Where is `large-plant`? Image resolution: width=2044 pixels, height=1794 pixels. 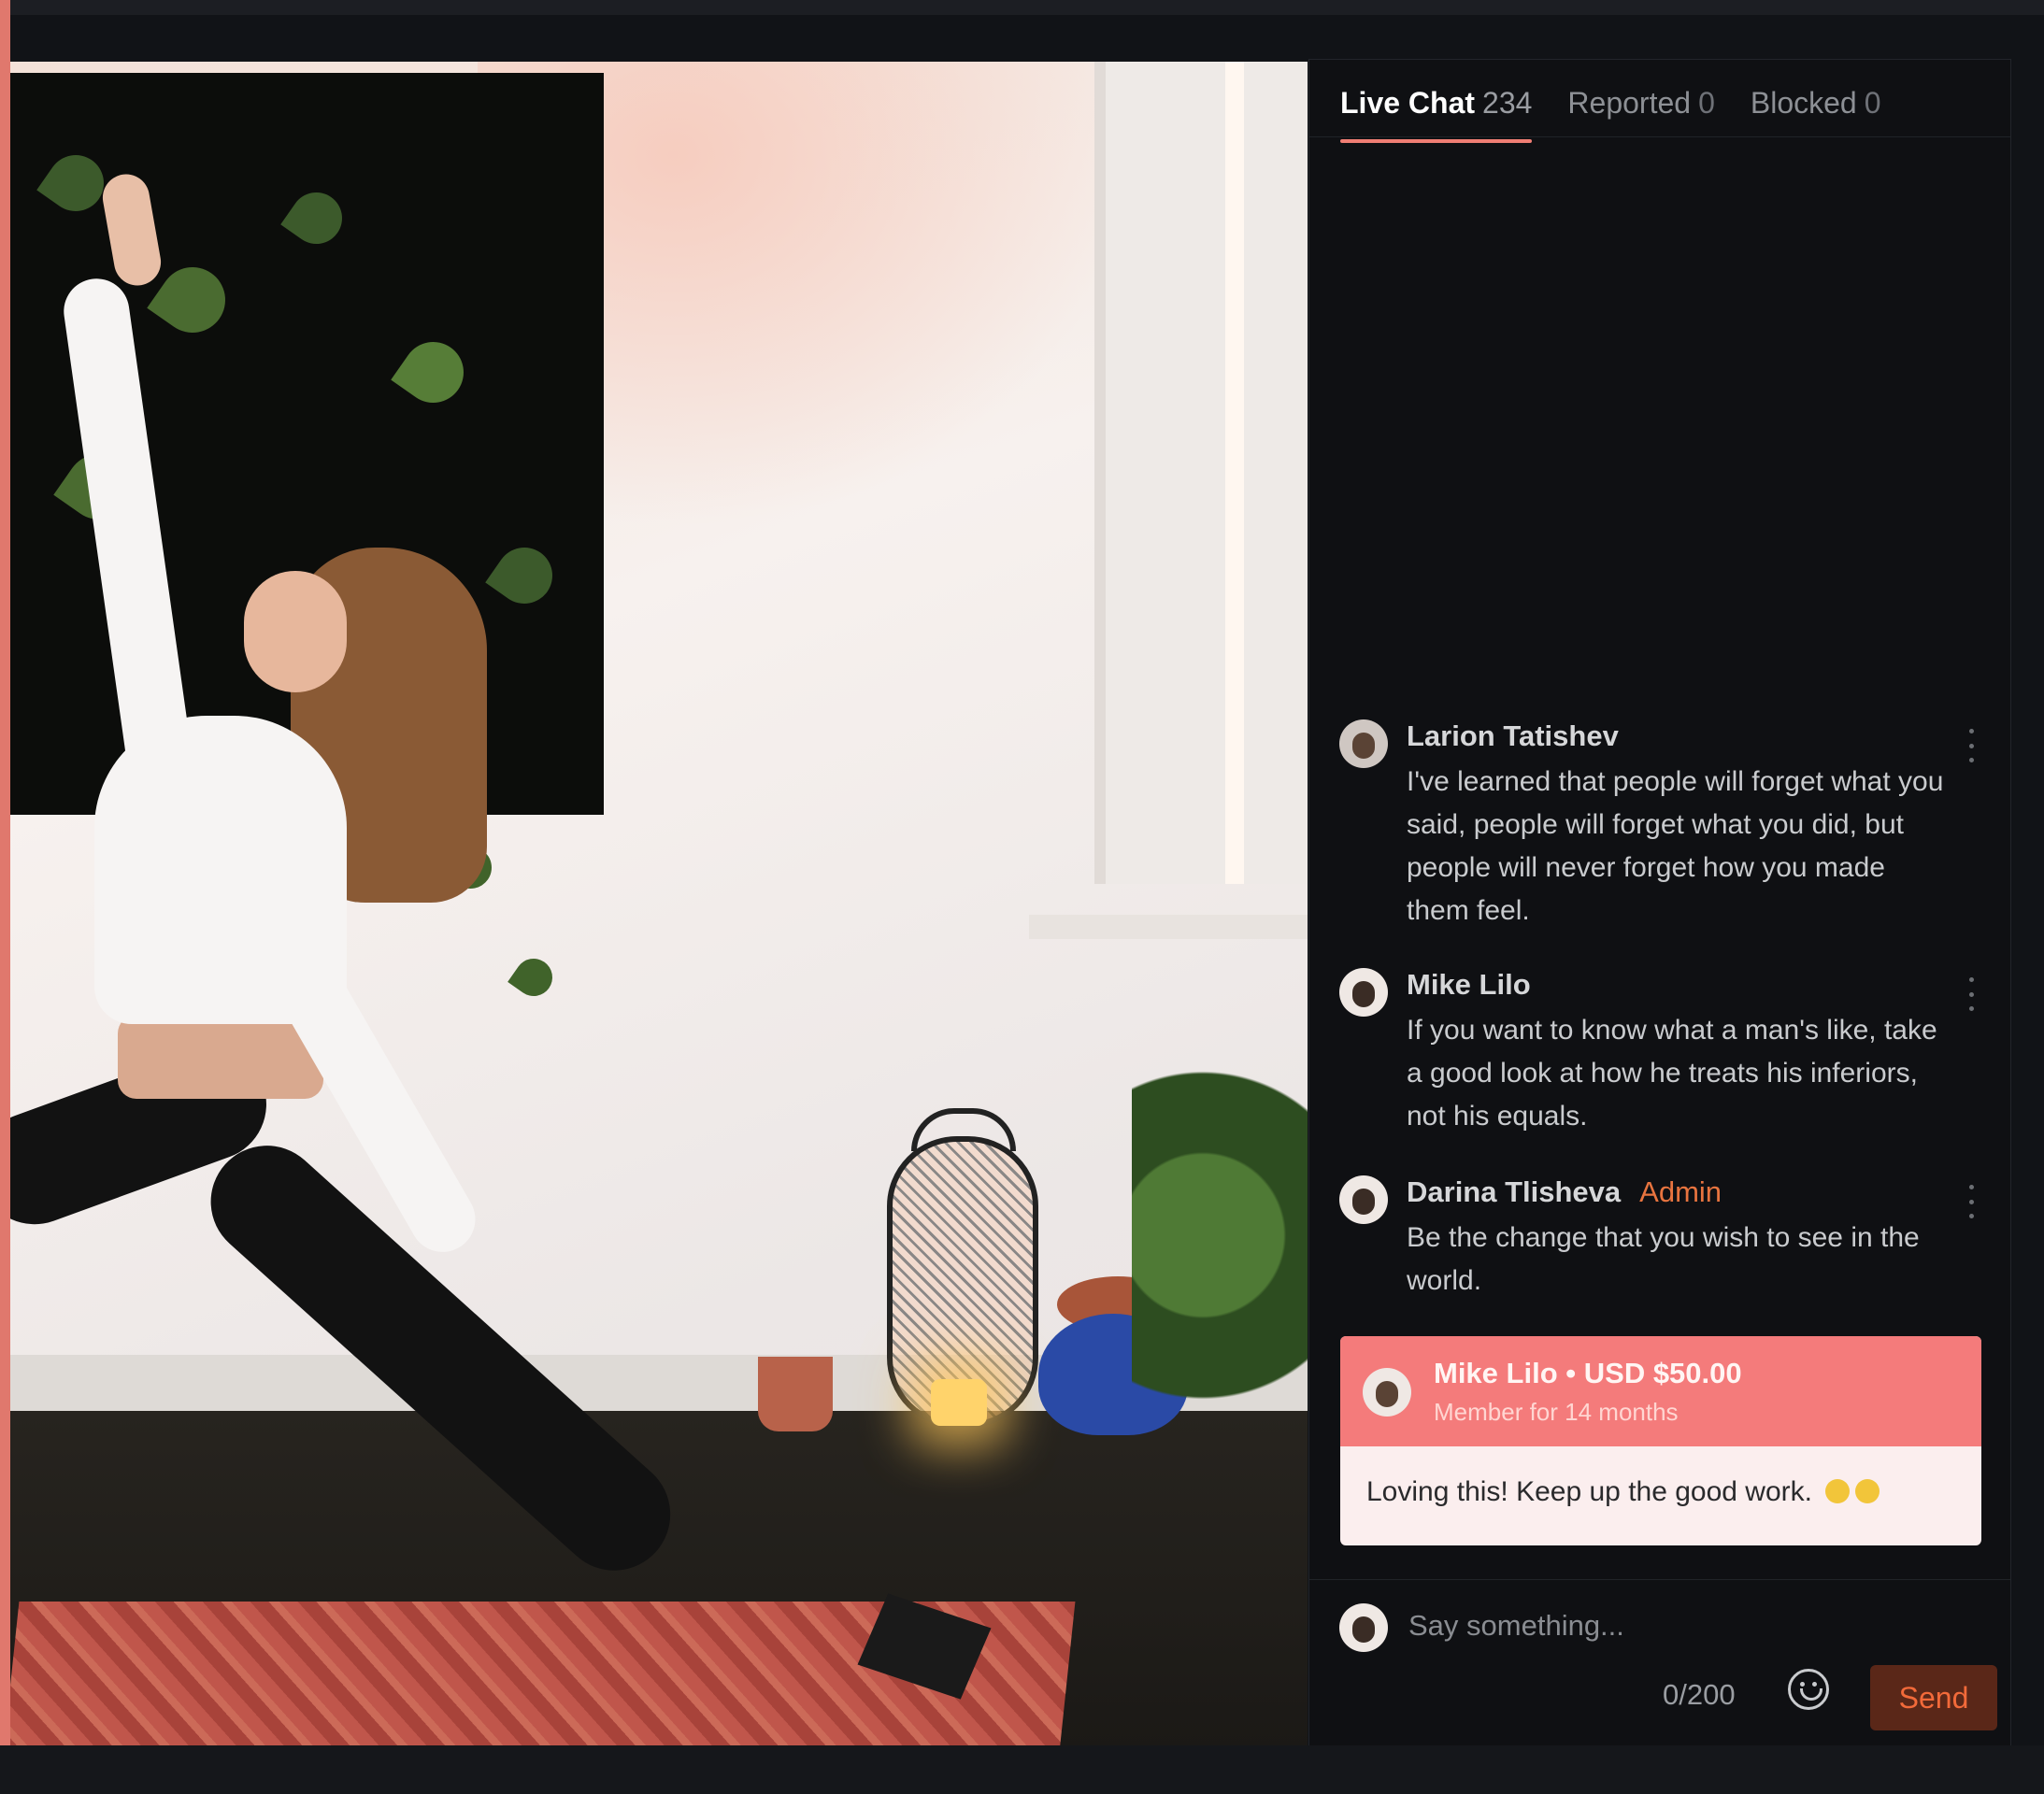
large-plant is located at coordinates (1220, 1276).